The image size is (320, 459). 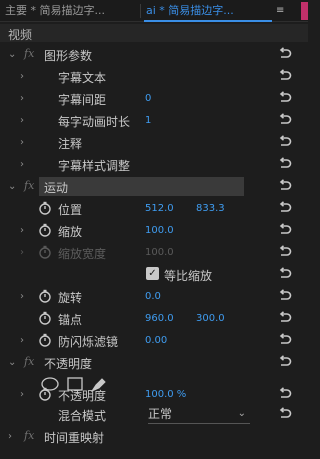 I want to click on param-scale-width: › 缩放宽度 100.0, so click(x=154, y=253).